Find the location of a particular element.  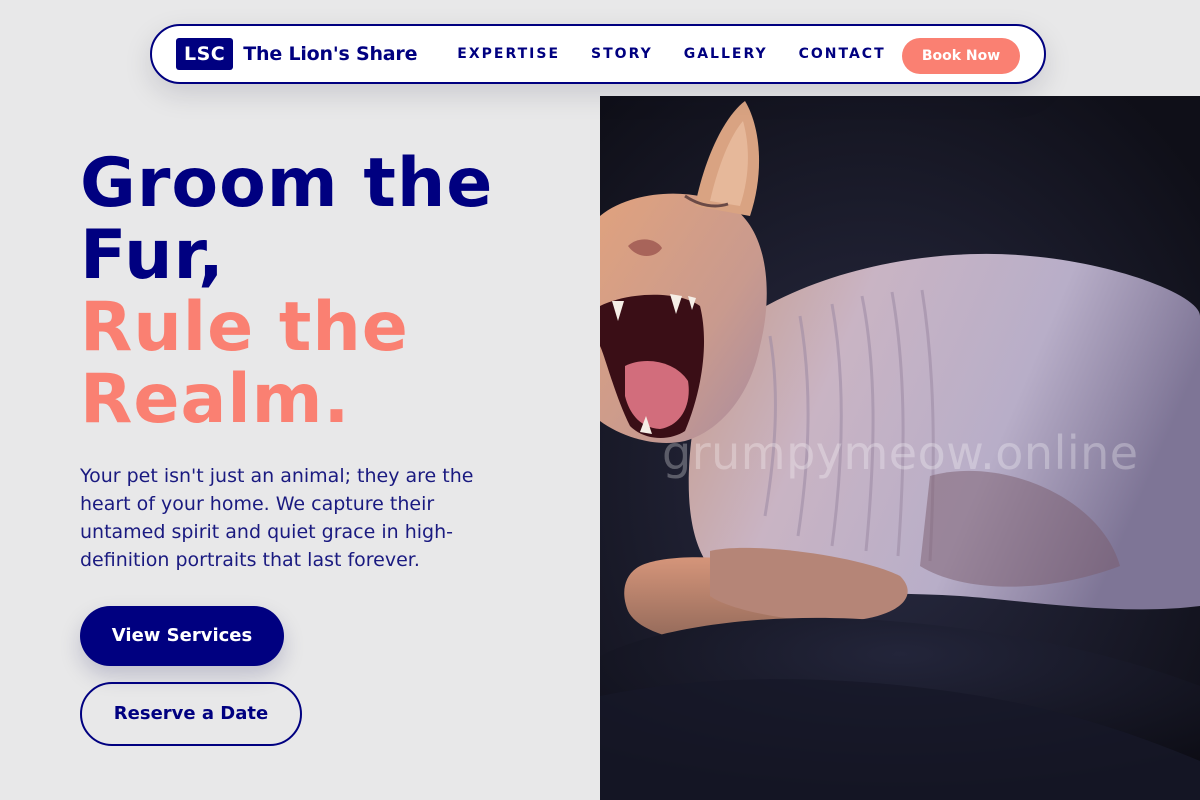

photo-watermark: grumpymeow.online is located at coordinates (900, 453).